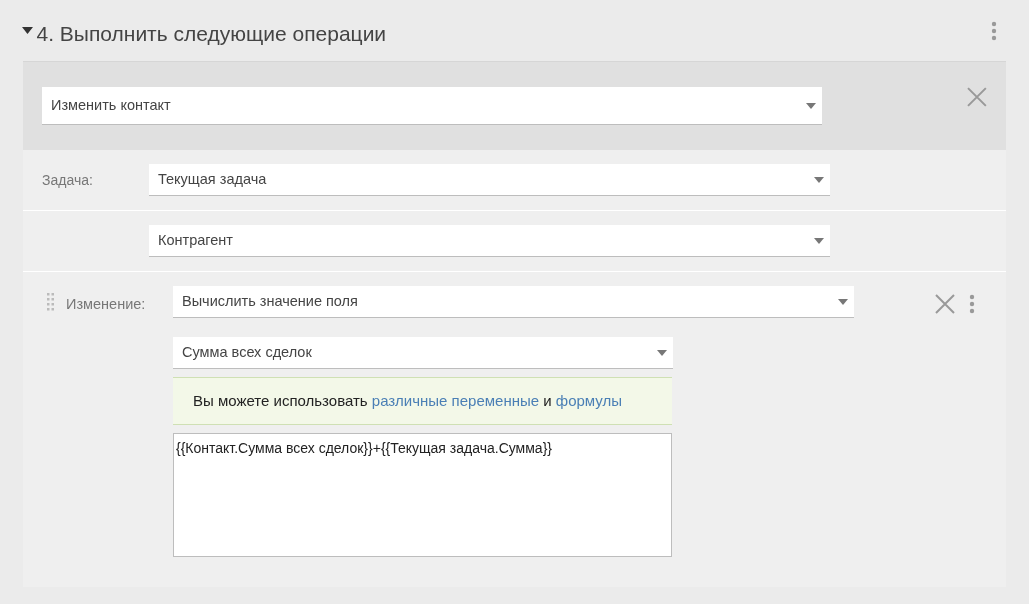 The image size is (1029, 604). What do you see at coordinates (211, 33) in the screenshot?
I see `section-title: 4. Выполнить следующие операции` at bounding box center [211, 33].